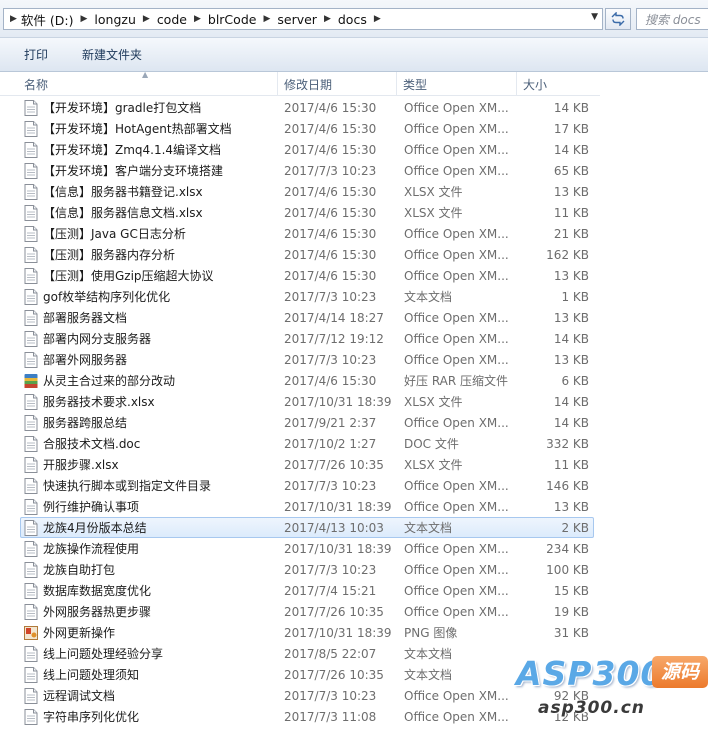 The height and width of the screenshot is (730, 708). I want to click on breadcrumb-item-longzu: longzu, so click(114, 19).